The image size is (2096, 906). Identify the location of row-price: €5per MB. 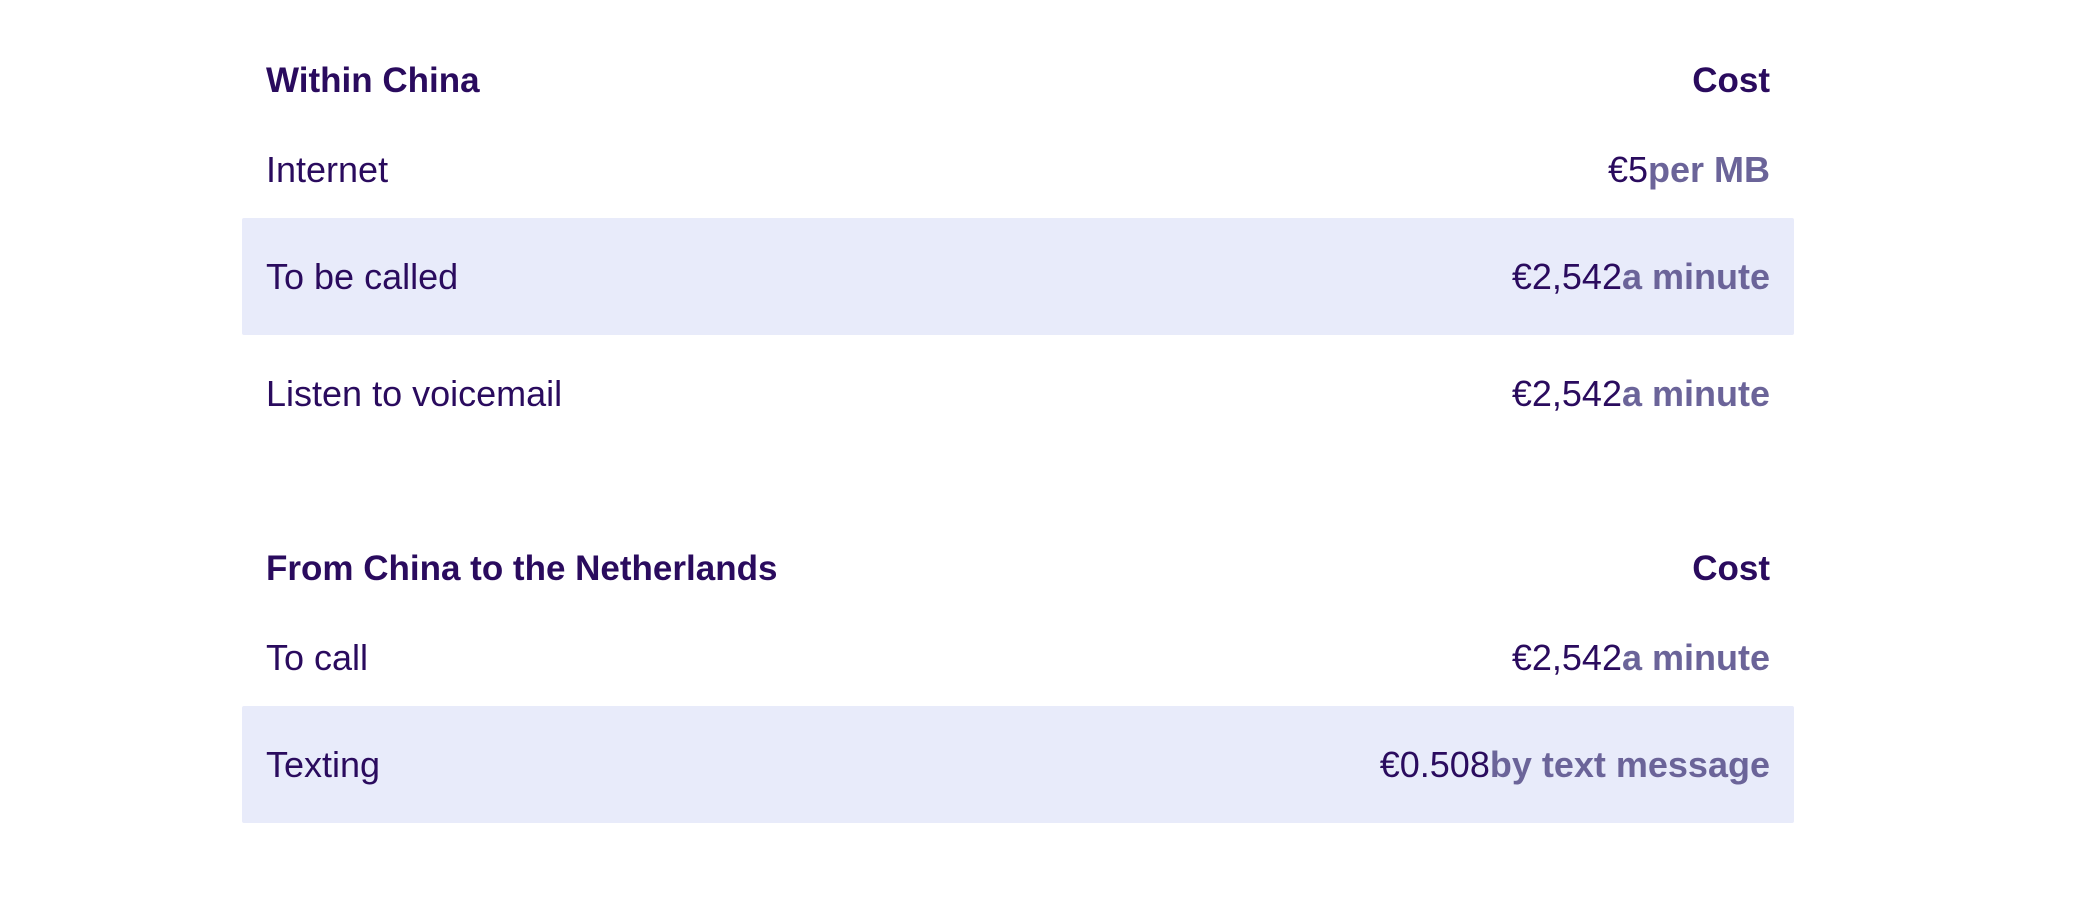
(1689, 170).